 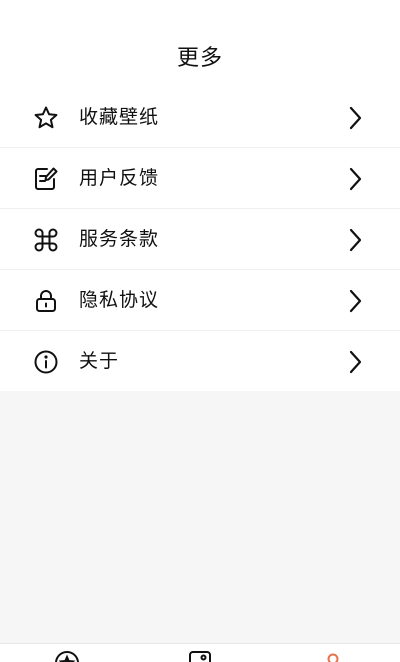 What do you see at coordinates (200, 300) in the screenshot?
I see `menu-item-privacy: 隐私协议` at bounding box center [200, 300].